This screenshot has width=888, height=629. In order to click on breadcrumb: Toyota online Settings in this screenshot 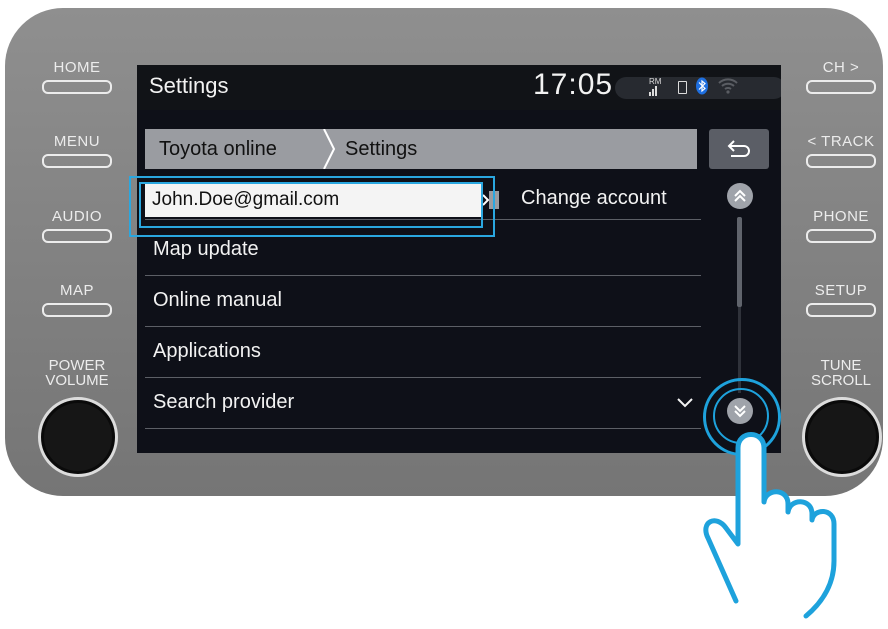, I will do `click(421, 149)`.